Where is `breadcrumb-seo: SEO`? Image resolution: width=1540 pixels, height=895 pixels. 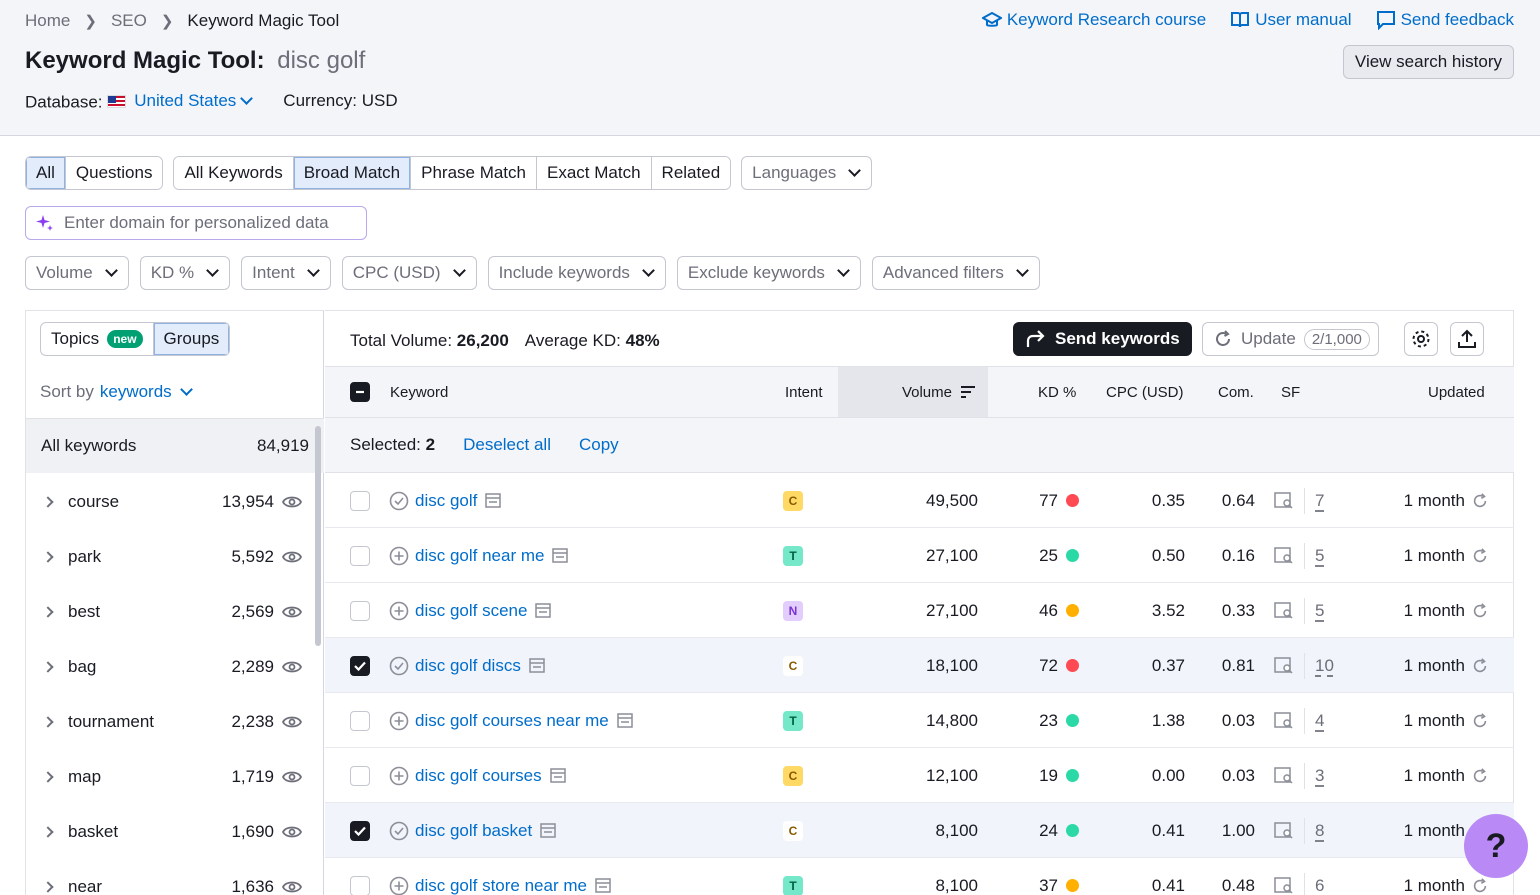
breadcrumb-seo: SEO is located at coordinates (129, 21).